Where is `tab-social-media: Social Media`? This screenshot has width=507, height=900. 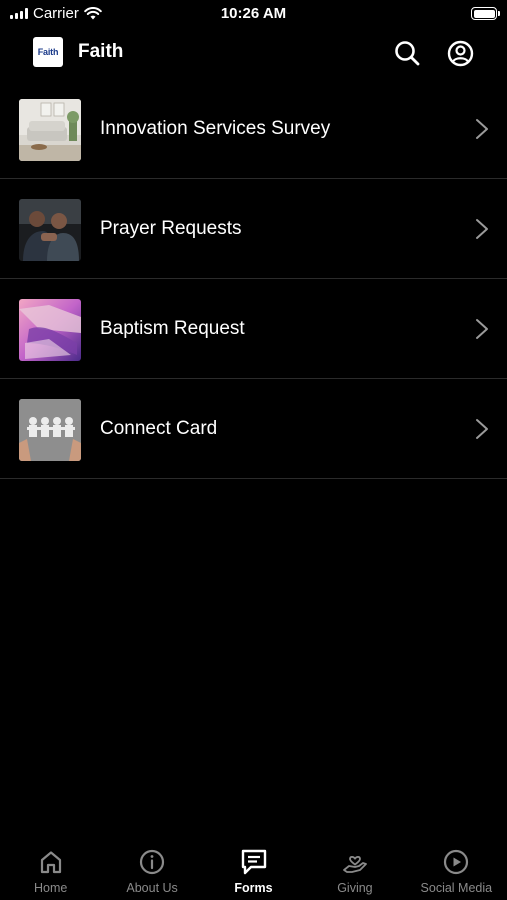
tab-social-media: Social Media is located at coordinates (456, 870).